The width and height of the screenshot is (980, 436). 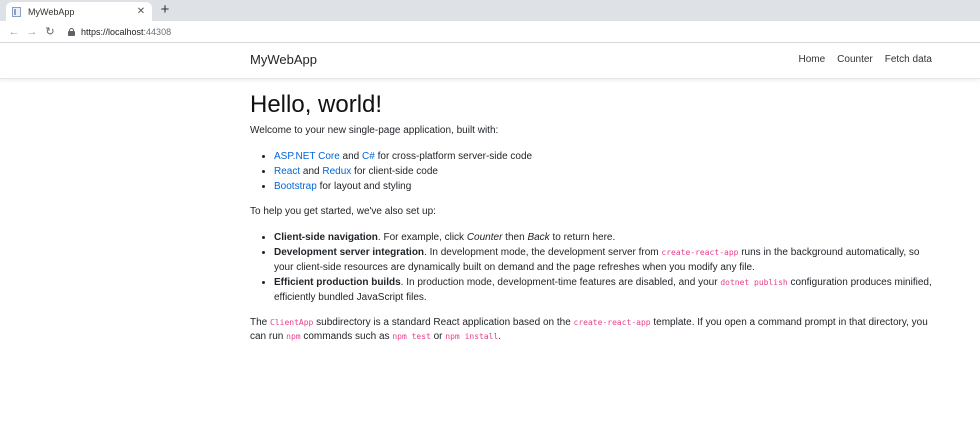 I want to click on list-text: for client-side code, so click(x=394, y=171).